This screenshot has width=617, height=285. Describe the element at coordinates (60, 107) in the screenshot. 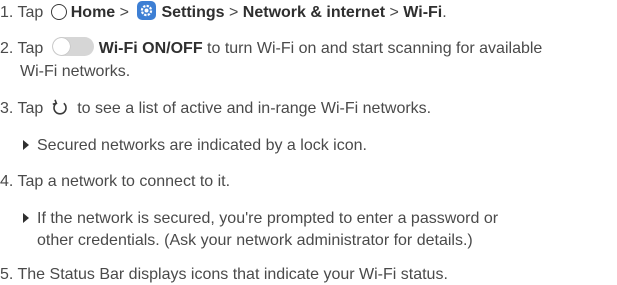

I see `refresh-icon` at that location.